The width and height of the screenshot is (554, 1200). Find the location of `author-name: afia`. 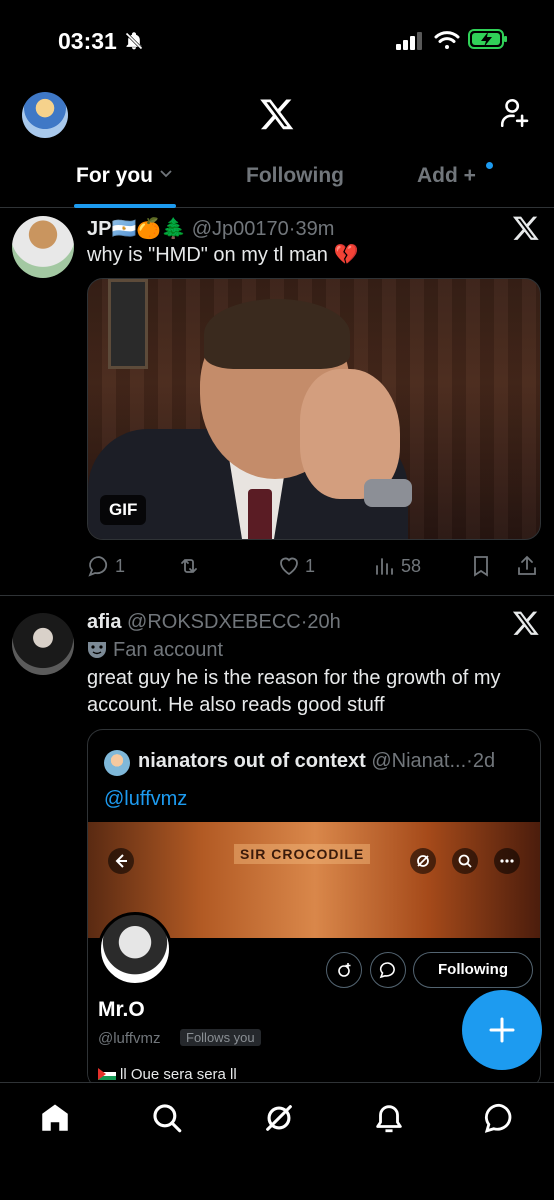

author-name: afia is located at coordinates (104, 622).